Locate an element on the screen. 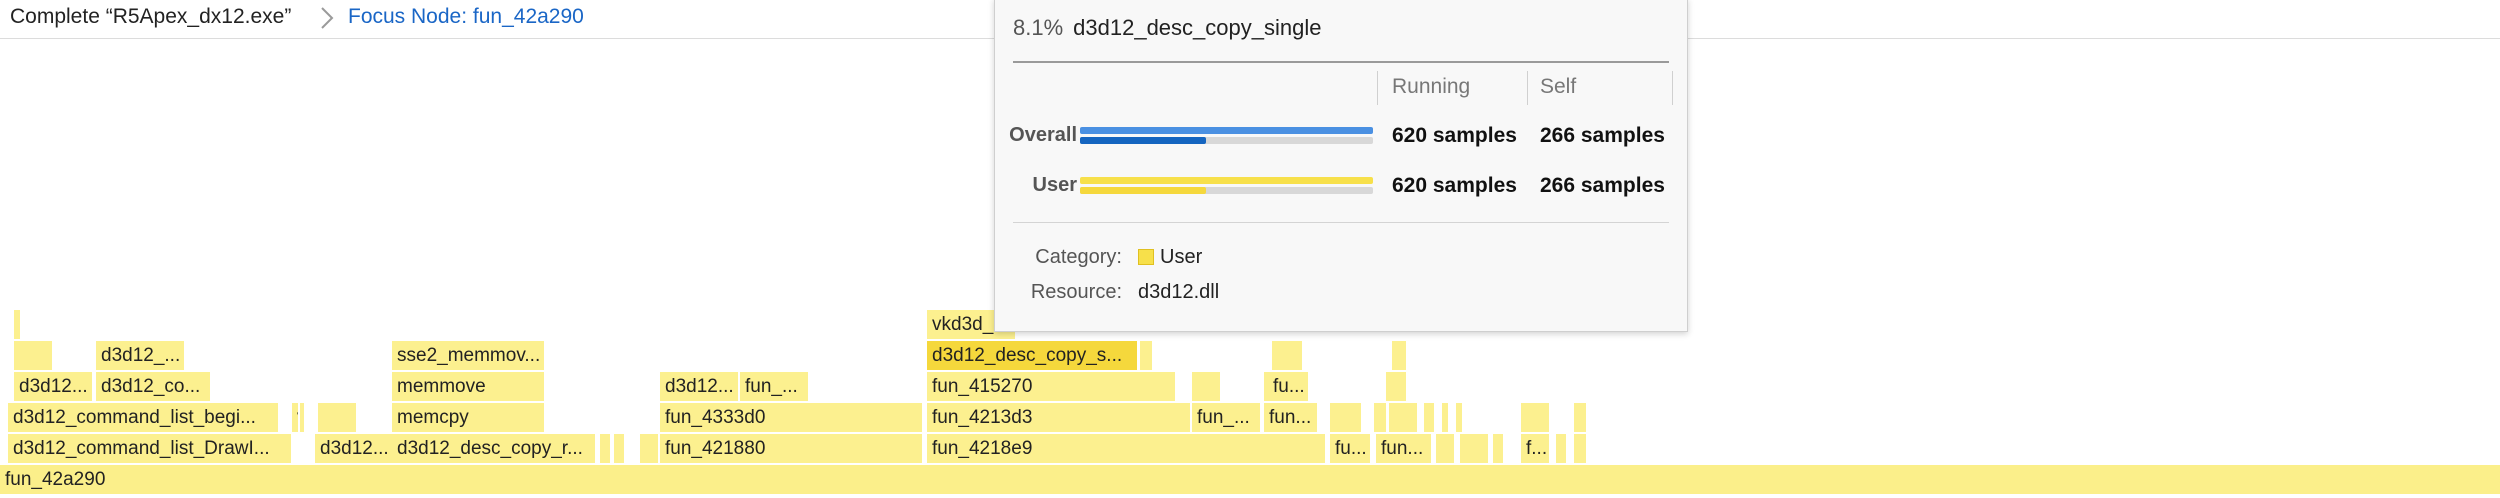 This screenshot has width=2500, height=498. row-label-overall: Overall is located at coordinates (1043, 135).